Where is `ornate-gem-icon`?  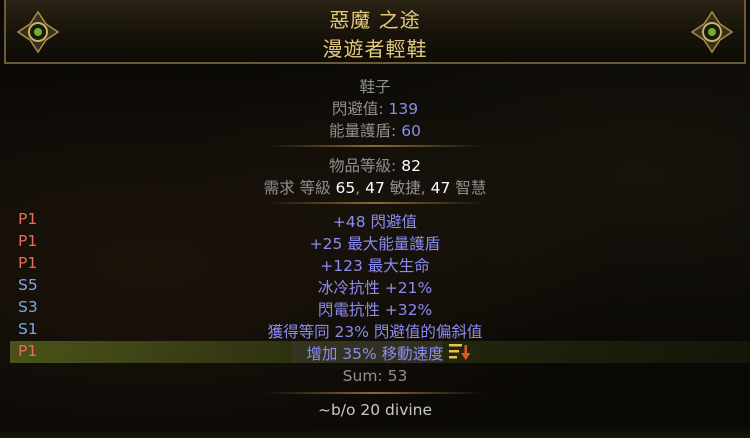
ornate-gem-icon is located at coordinates (712, 32).